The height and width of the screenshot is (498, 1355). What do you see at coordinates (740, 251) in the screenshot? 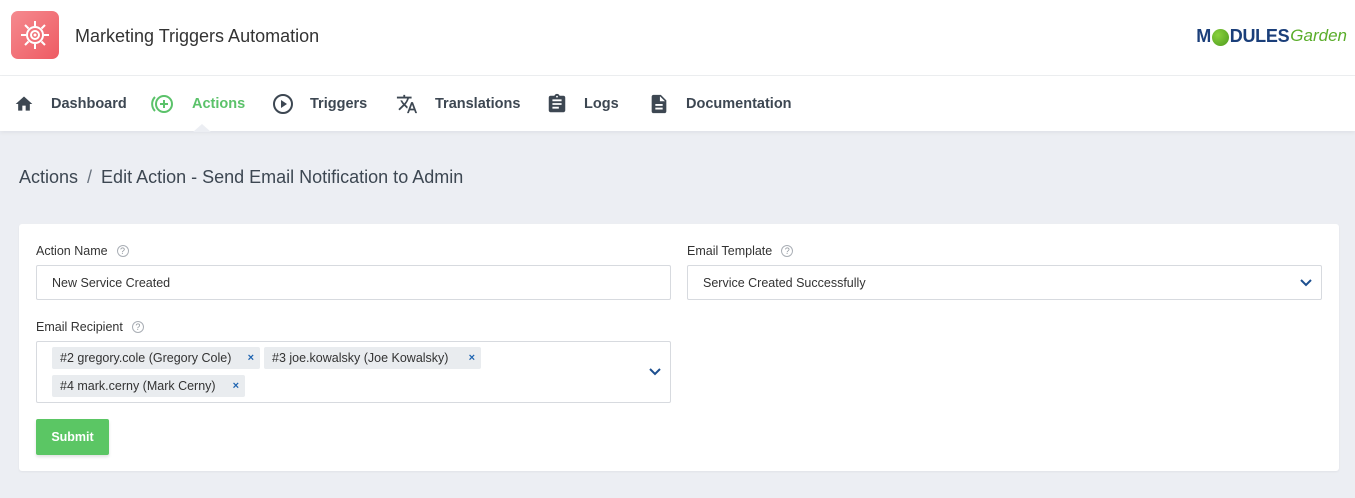
I see `email-template-label: Email Template ?` at bounding box center [740, 251].